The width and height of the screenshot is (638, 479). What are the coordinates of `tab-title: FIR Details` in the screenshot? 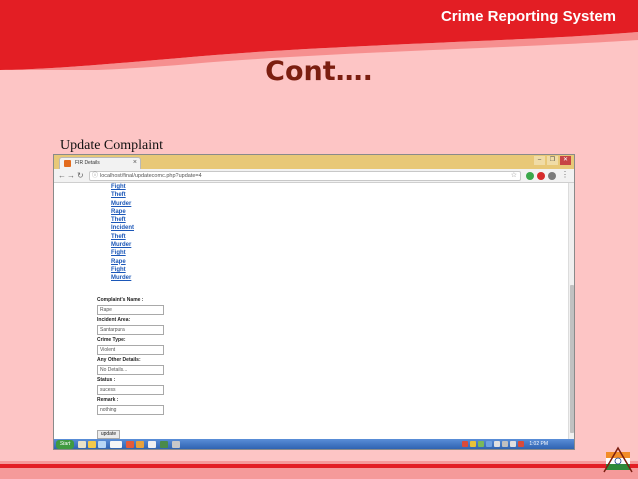 It's located at (87, 163).